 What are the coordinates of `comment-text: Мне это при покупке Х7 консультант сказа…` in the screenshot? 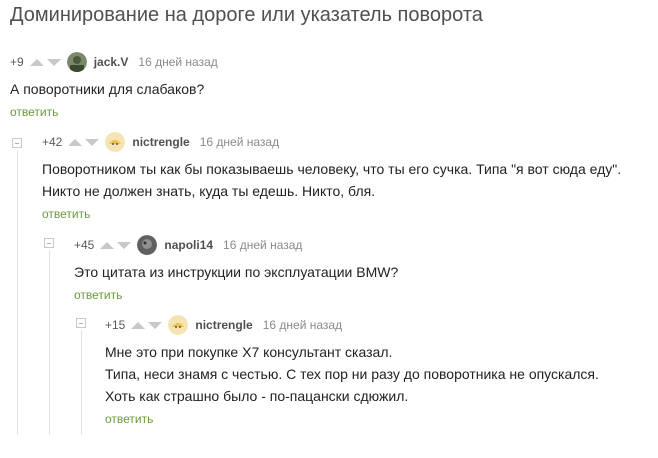 It's located at (352, 374).